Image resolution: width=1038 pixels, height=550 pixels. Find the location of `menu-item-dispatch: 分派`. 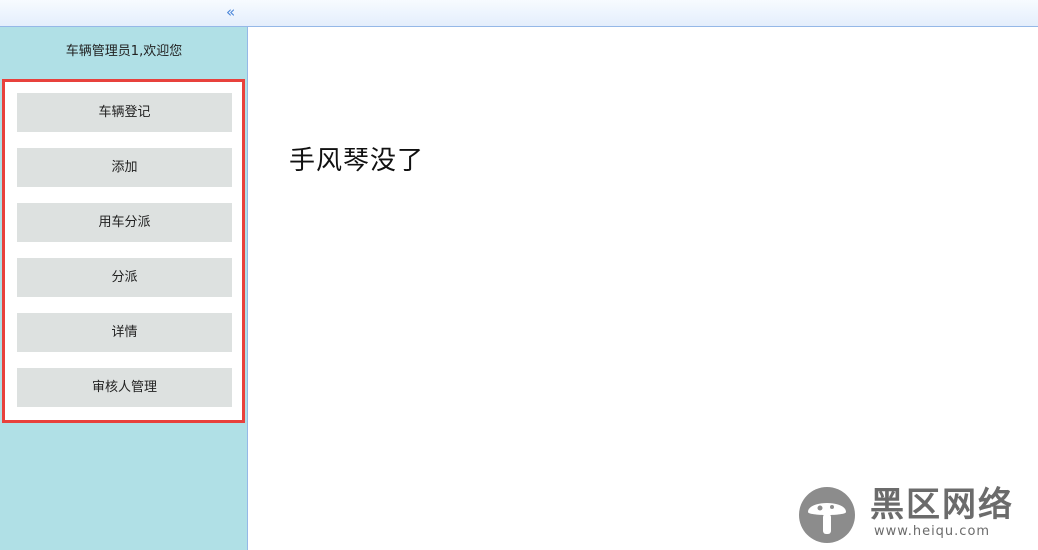

menu-item-dispatch: 分派 is located at coordinates (124, 277).